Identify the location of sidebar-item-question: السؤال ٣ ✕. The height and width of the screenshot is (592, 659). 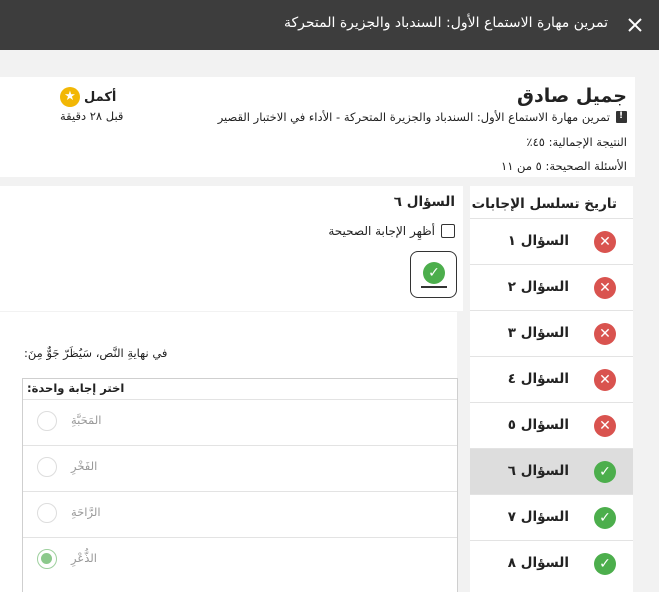
(551, 333).